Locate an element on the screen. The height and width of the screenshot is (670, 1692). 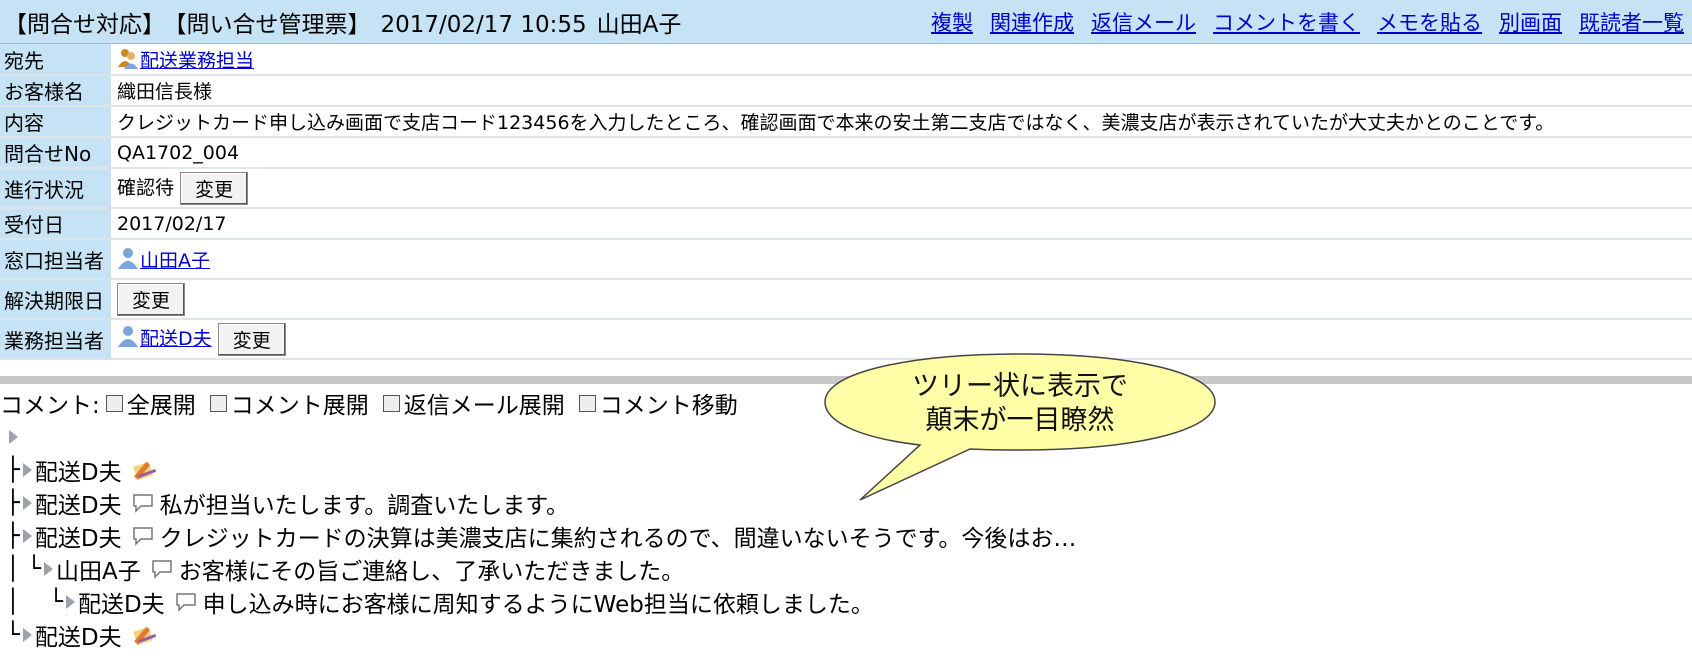
page-title: 【問合せ対応】 【問い合せ管理票】 2017/02/17 10:55 山田A子 is located at coordinates (345, 22).